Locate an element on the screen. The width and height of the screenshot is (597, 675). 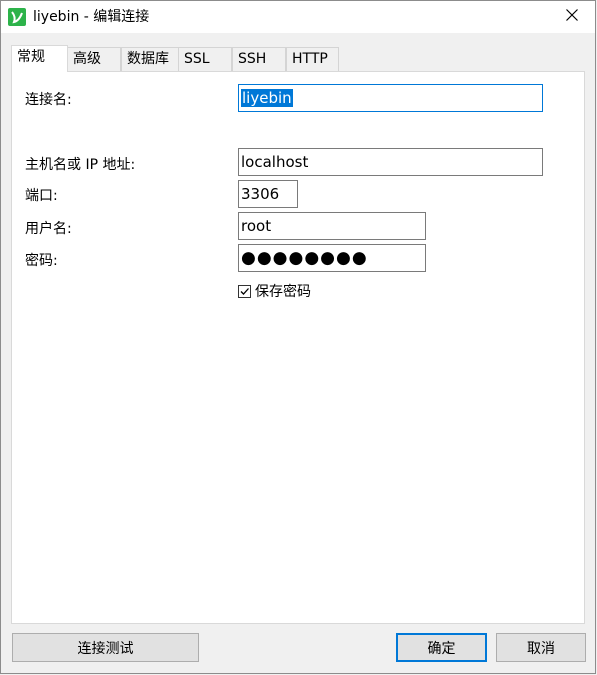
test-connection-button: 连接测试 is located at coordinates (105, 647).